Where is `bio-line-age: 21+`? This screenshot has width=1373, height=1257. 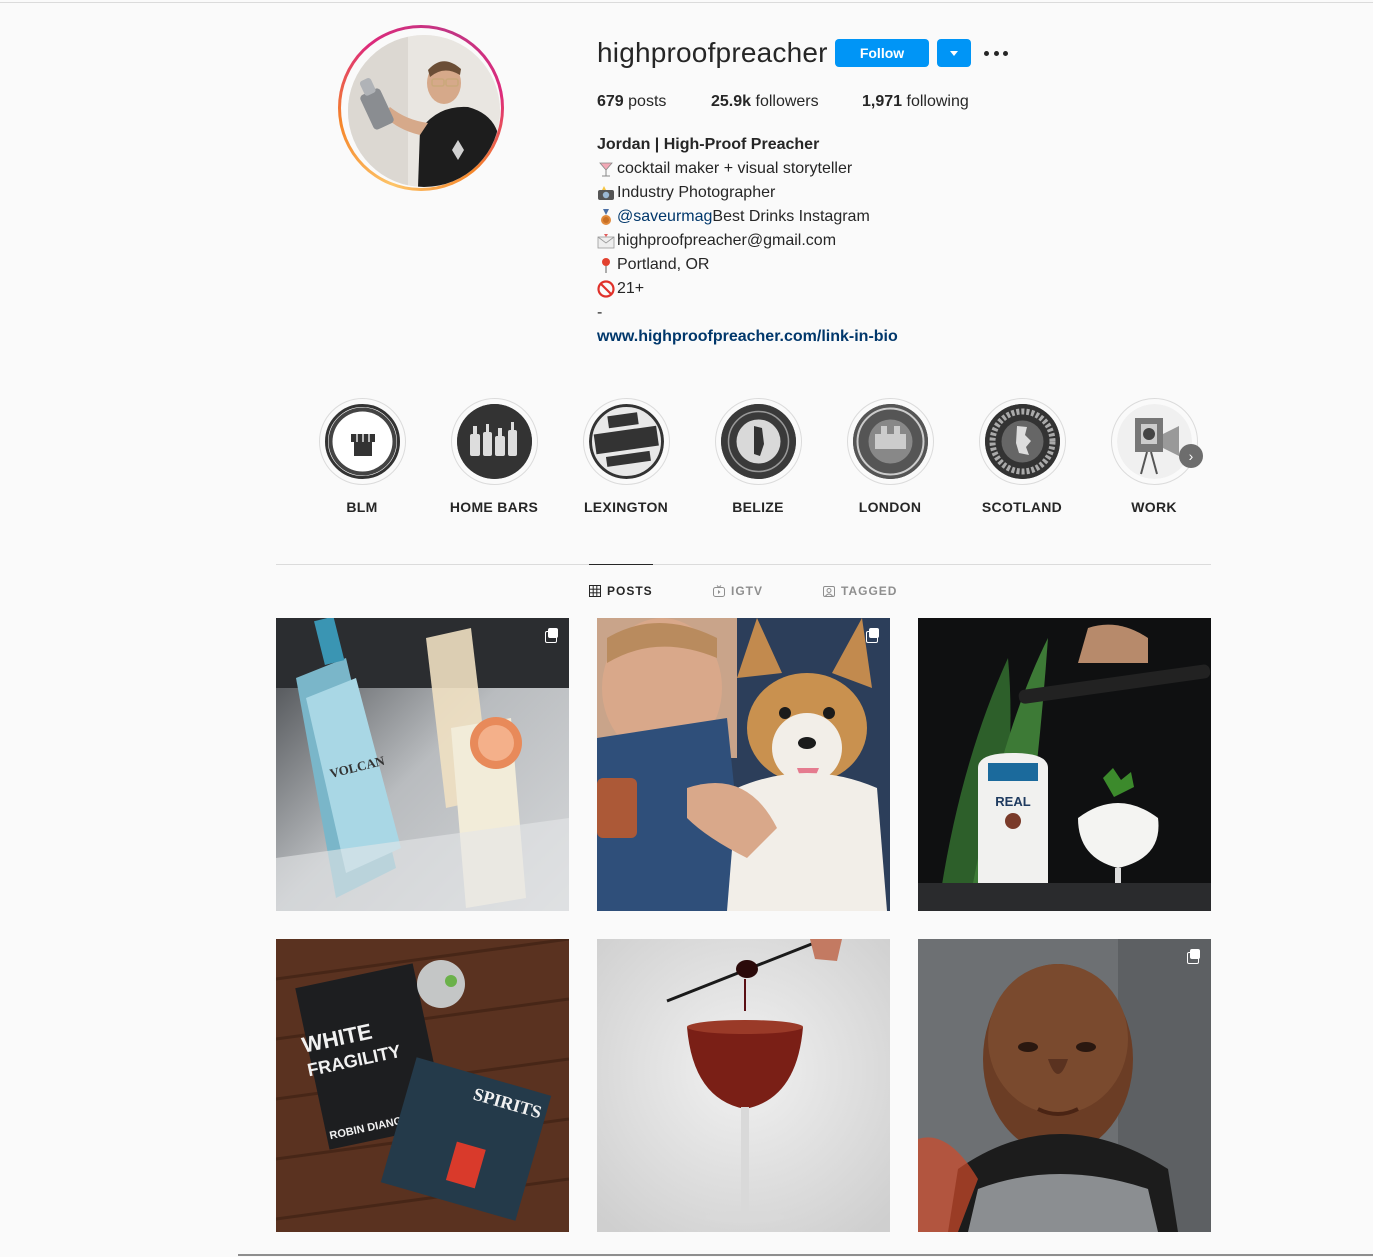
bio-line-age: 21+ is located at coordinates (747, 289).